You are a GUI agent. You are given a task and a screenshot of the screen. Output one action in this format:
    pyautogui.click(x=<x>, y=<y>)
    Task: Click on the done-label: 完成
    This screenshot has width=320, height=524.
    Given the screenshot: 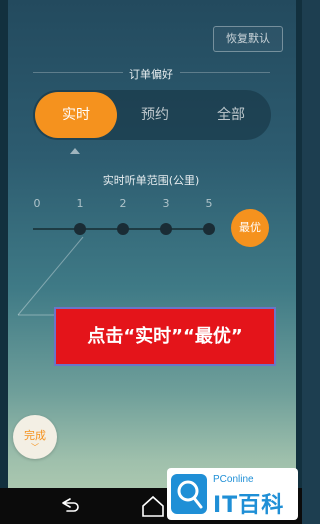 What is the action you would take?
    pyautogui.click(x=35, y=435)
    